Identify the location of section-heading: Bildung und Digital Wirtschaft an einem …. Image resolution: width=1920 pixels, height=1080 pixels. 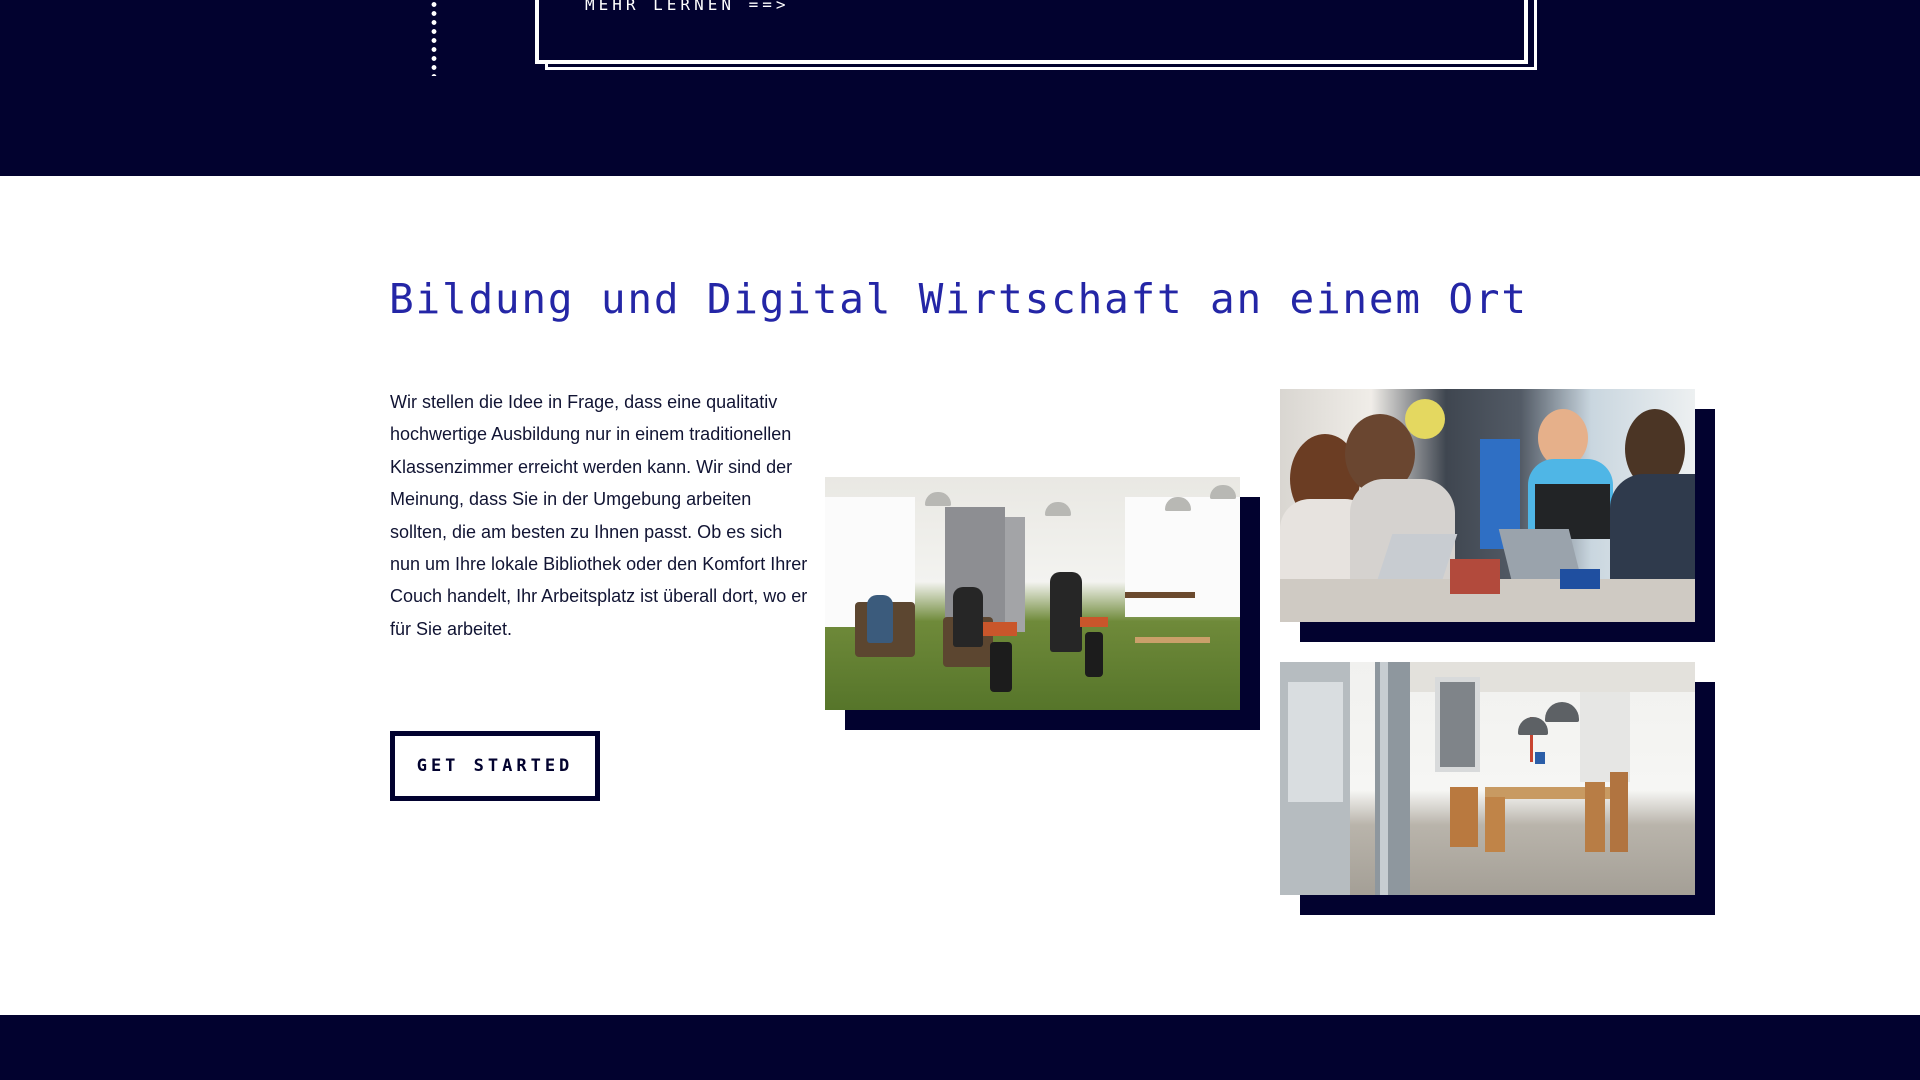
(958, 299).